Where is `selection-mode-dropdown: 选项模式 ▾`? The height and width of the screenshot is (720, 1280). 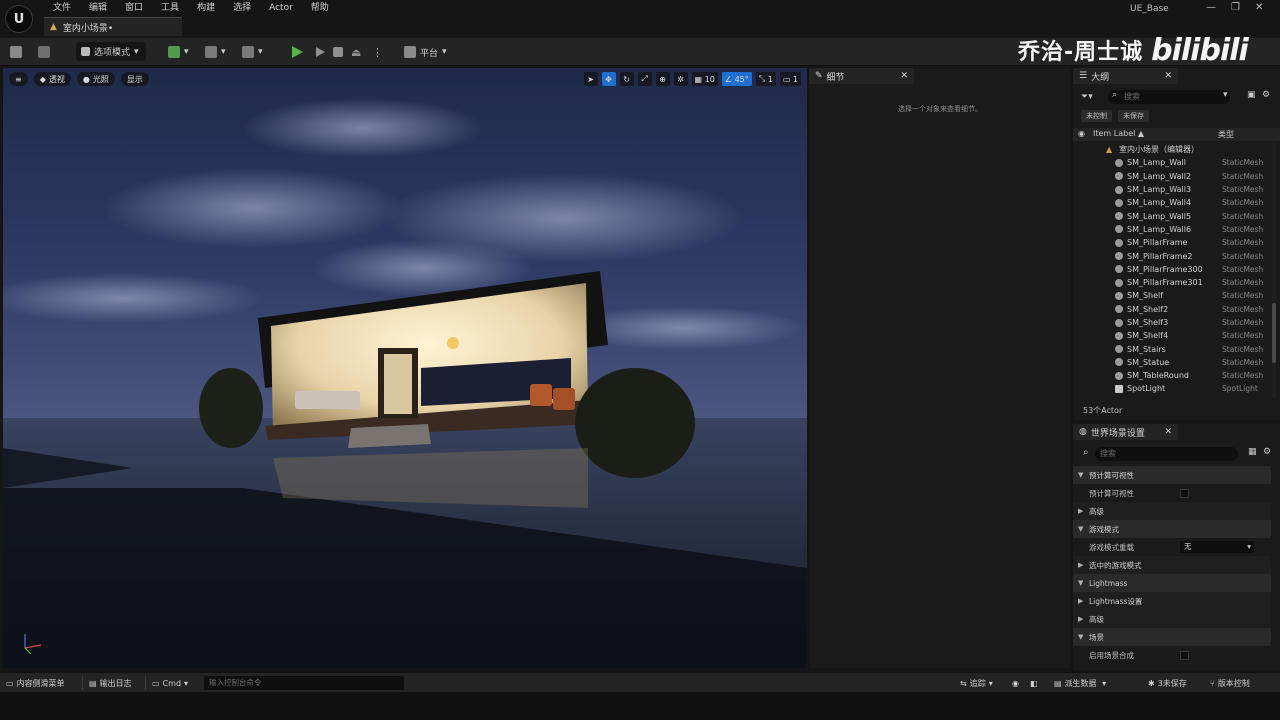
selection-mode-dropdown: 选项模式 ▾ is located at coordinates (111, 51).